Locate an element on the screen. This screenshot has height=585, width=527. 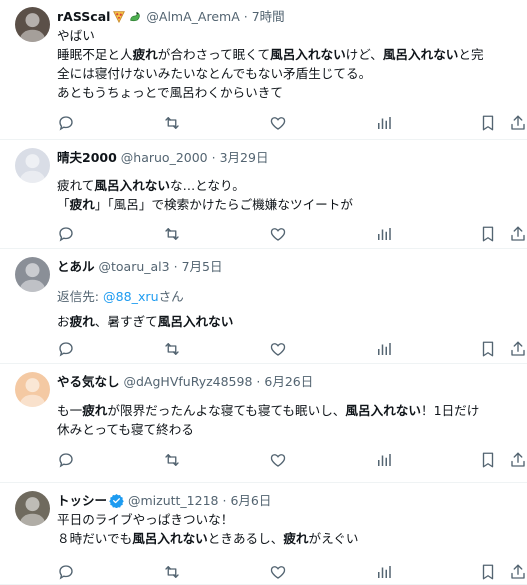
tweet-text-line: 睡眠不足と人疲れが合わさって眠くて風呂入れないけど、風呂入れないと完 is located at coordinates (270, 54).